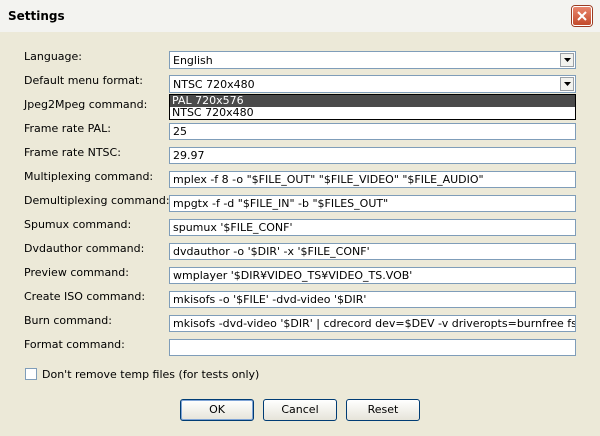 Image resolution: width=600 pixels, height=436 pixels. I want to click on spumux-label: Spumux command:, so click(78, 224).